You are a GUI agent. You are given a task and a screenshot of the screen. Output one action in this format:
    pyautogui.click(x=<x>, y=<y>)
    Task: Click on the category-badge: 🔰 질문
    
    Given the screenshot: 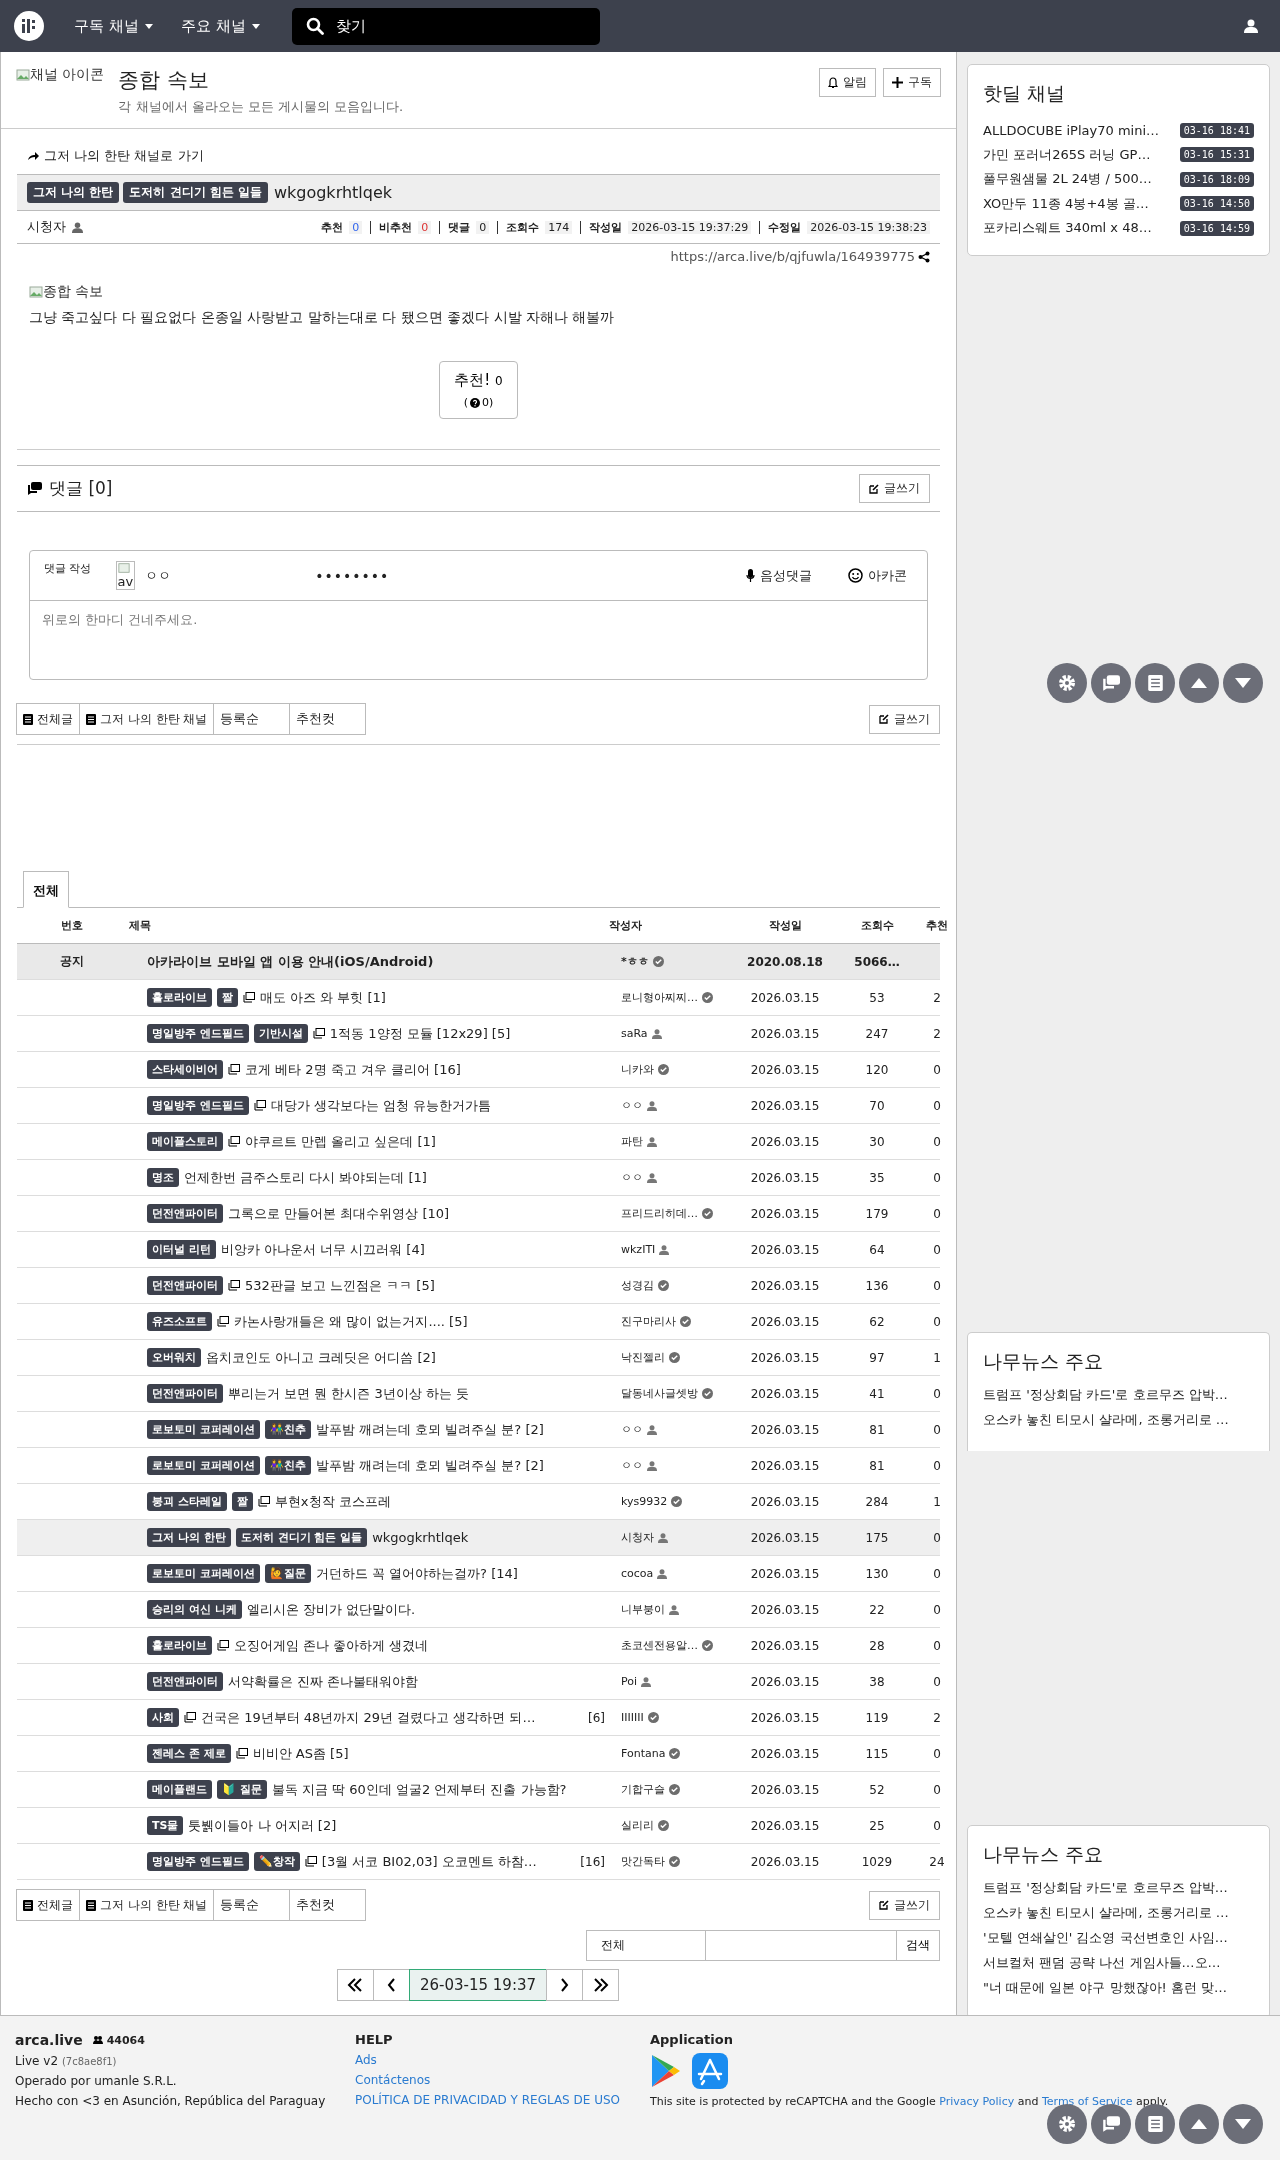 What is the action you would take?
    pyautogui.click(x=242, y=1789)
    